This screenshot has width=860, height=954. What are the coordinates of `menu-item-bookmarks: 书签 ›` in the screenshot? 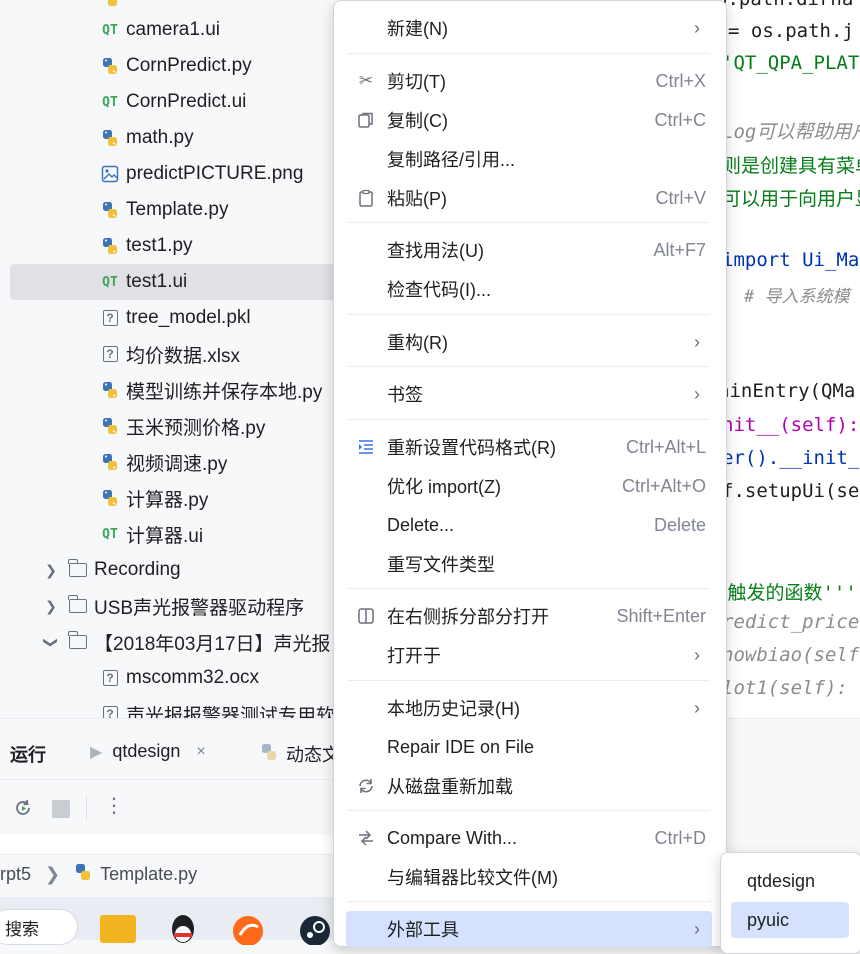 It's located at (529, 394).